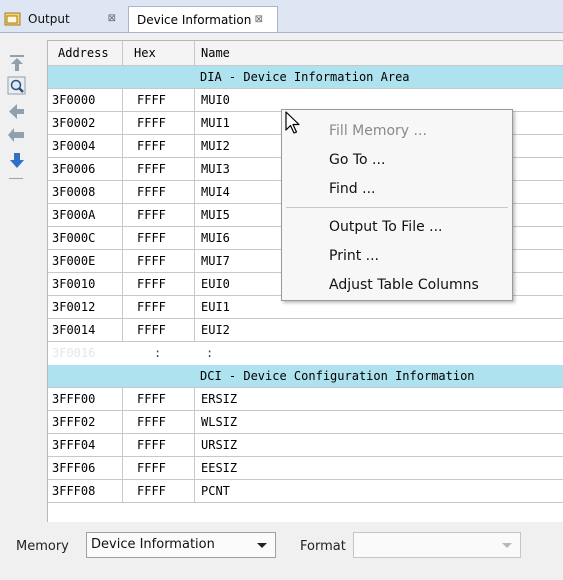 The width and height of the screenshot is (563, 580). Describe the element at coordinates (305, 330) in the screenshot. I see `table-row: 3F0014 FFFF EUI2` at that location.